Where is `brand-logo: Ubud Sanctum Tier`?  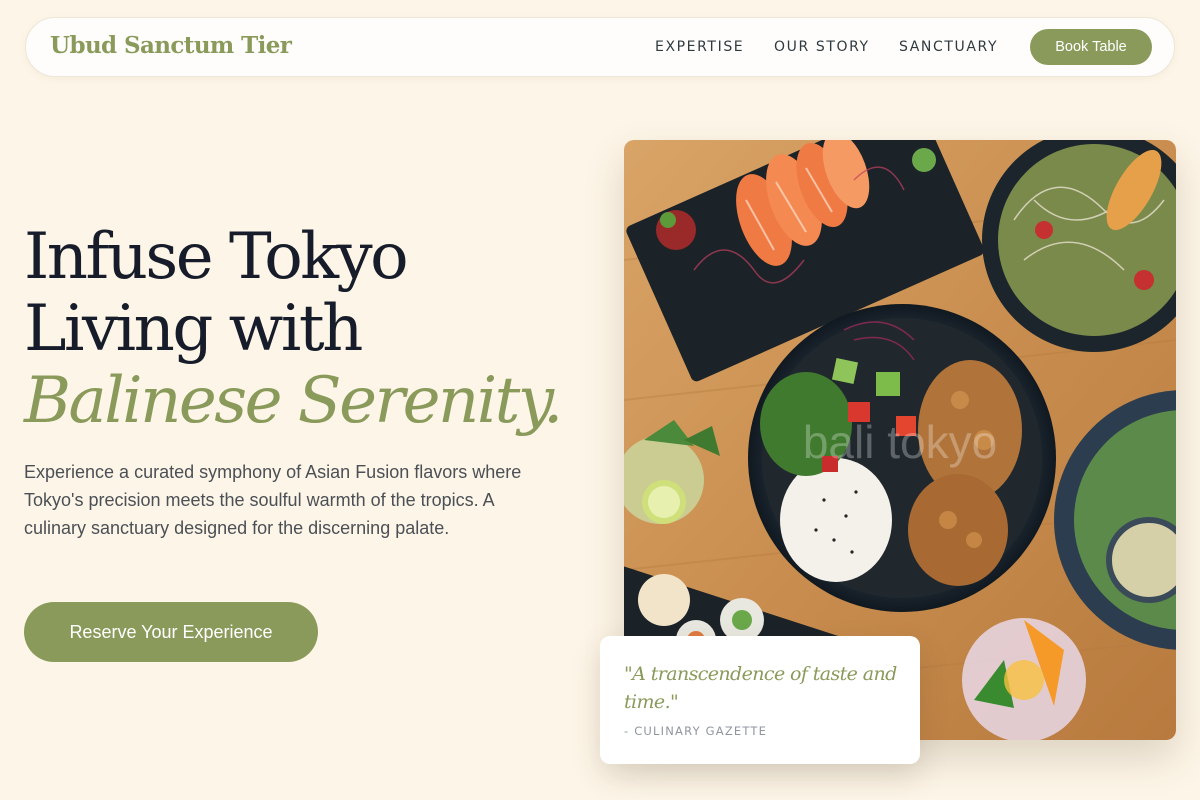 brand-logo: Ubud Sanctum Tier is located at coordinates (171, 45).